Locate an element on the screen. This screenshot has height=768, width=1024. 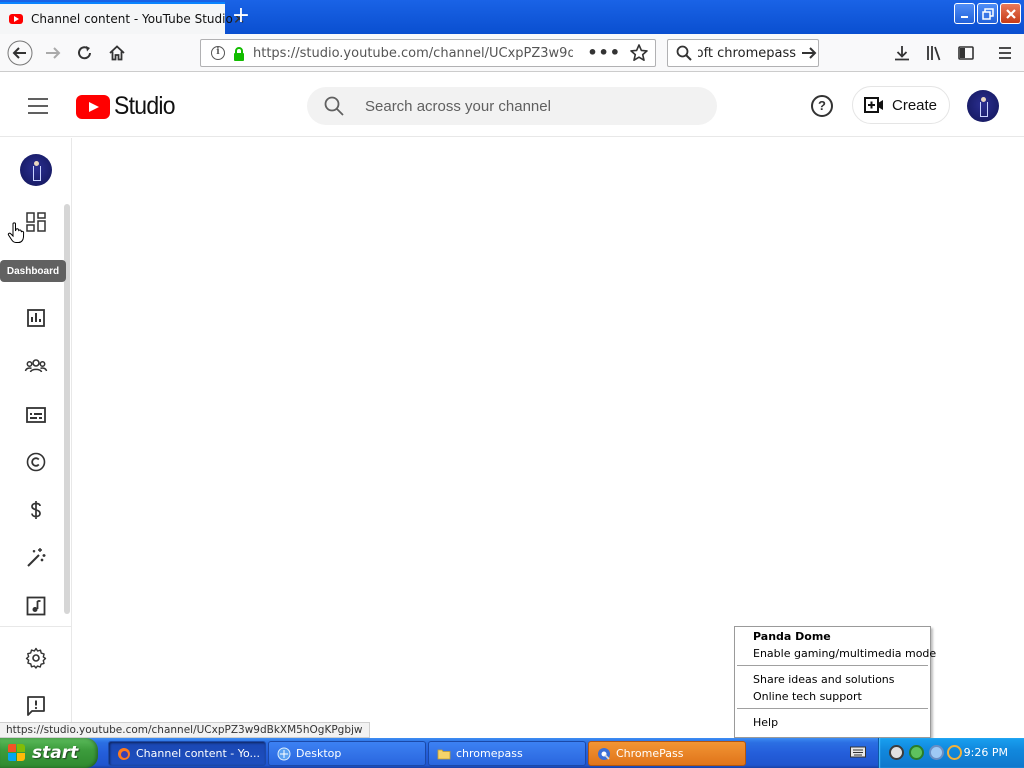
back-button is located at coordinates (20, 53).